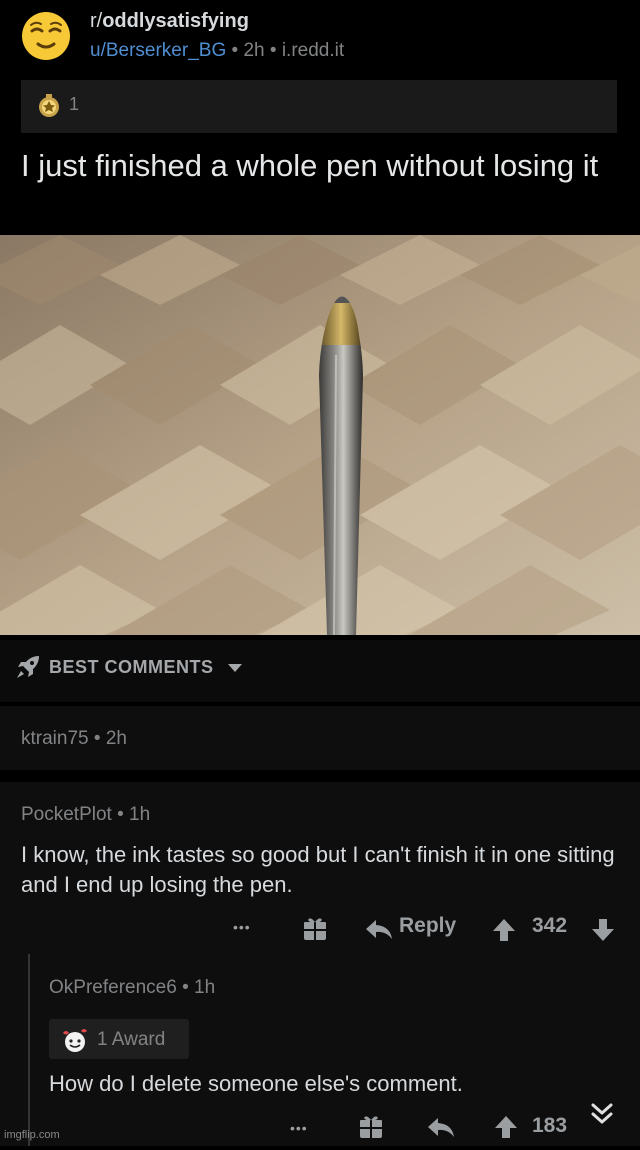  I want to click on double-chevron-down-icon, so click(602, 1114).